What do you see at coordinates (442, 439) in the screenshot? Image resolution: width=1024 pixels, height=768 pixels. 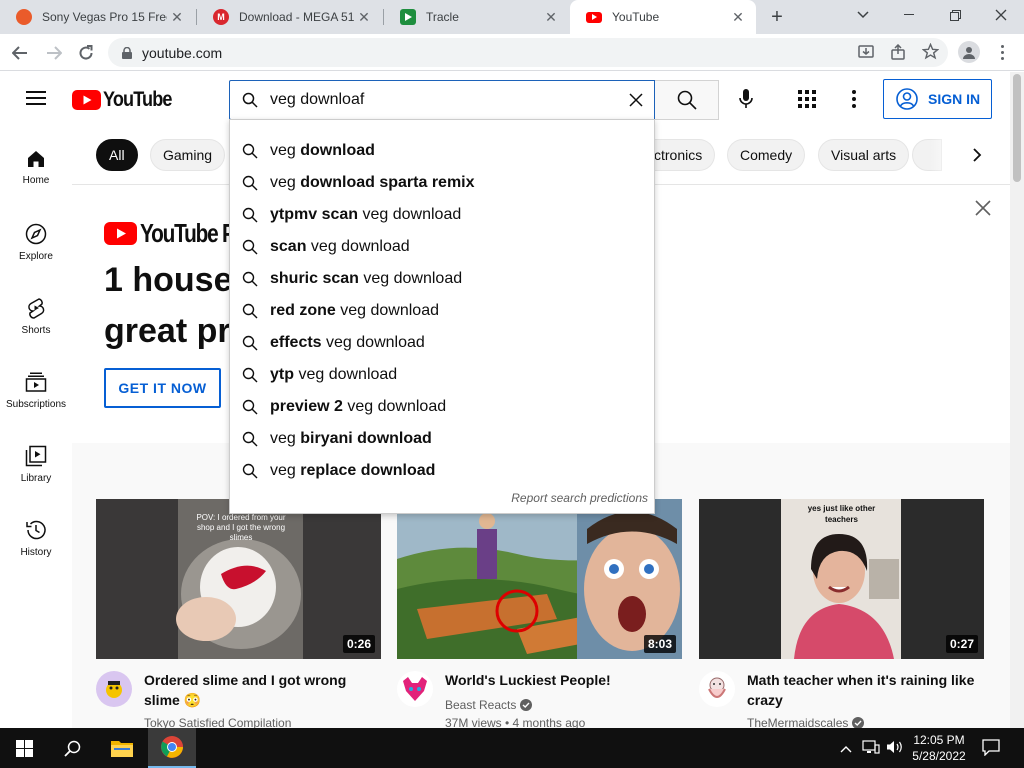 I see `search-suggestion-item: veg biryani download` at bounding box center [442, 439].